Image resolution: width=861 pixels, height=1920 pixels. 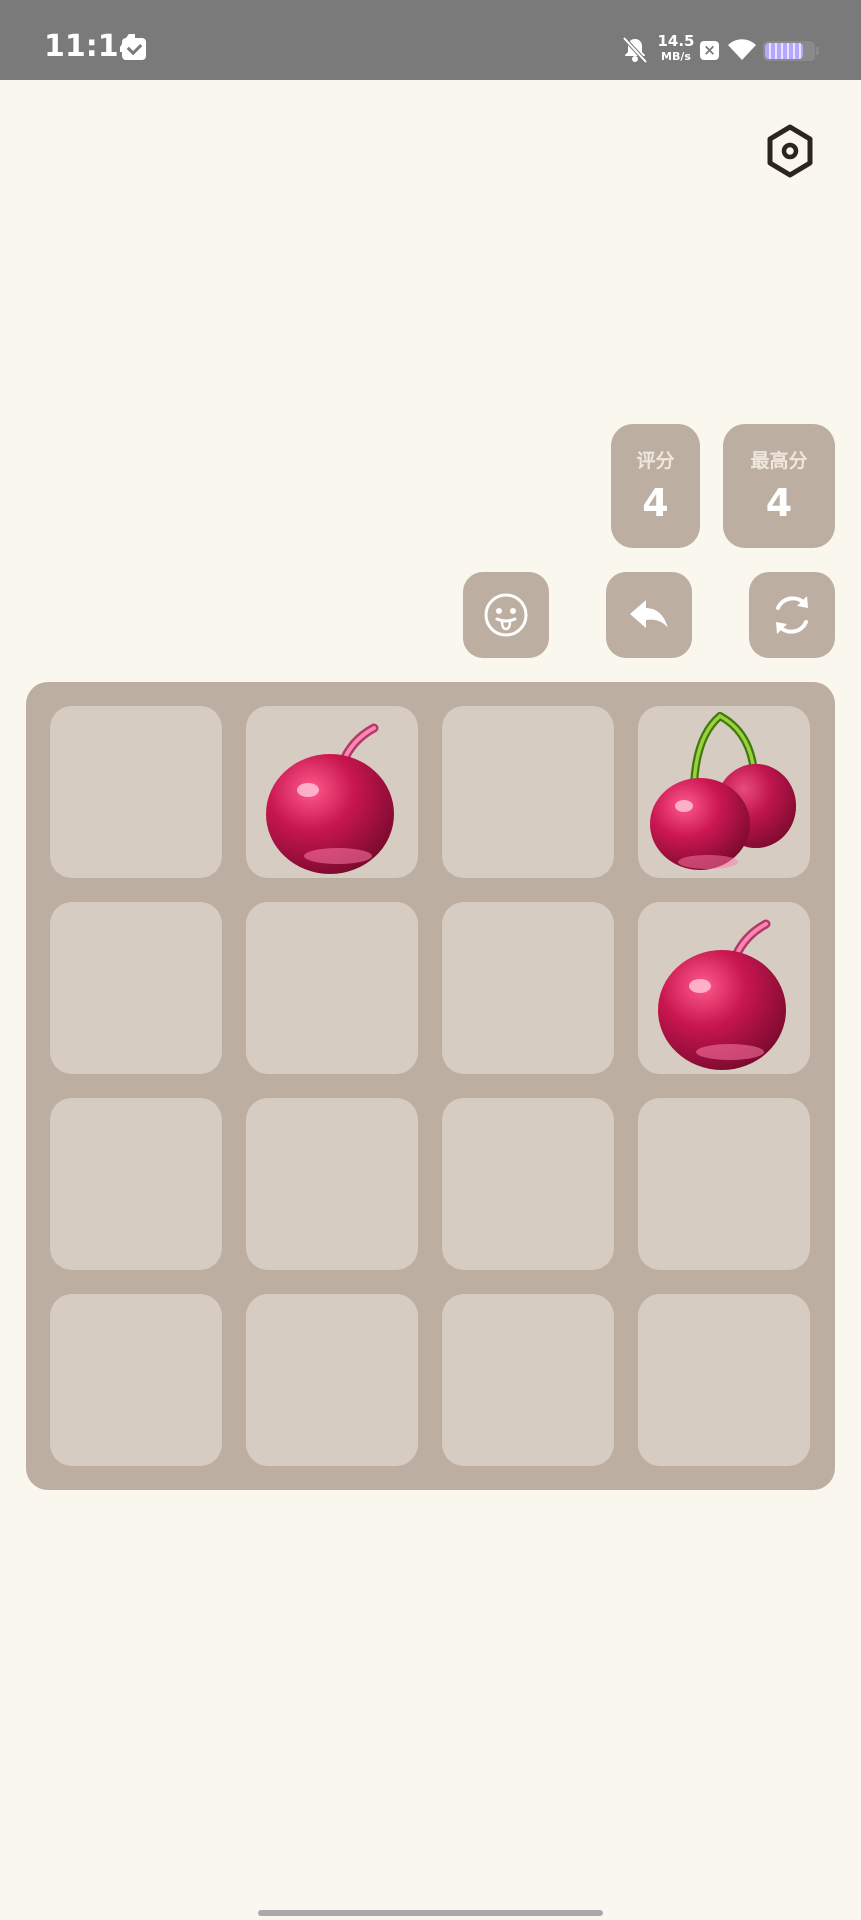 What do you see at coordinates (676, 41) in the screenshot?
I see `network-speed-value: 14.5` at bounding box center [676, 41].